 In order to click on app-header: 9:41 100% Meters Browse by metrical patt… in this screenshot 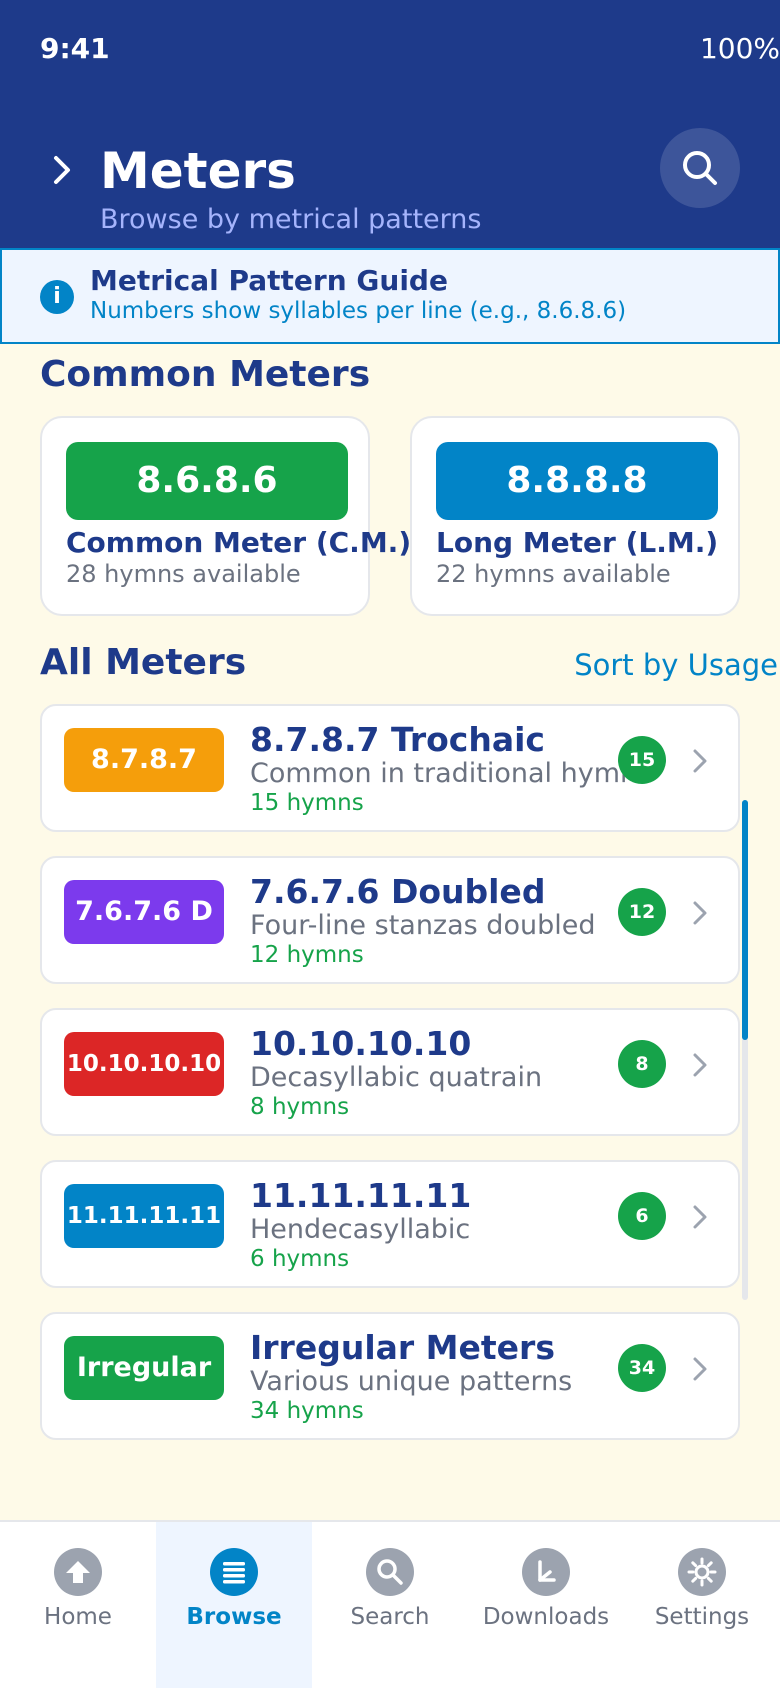, I will do `click(390, 124)`.